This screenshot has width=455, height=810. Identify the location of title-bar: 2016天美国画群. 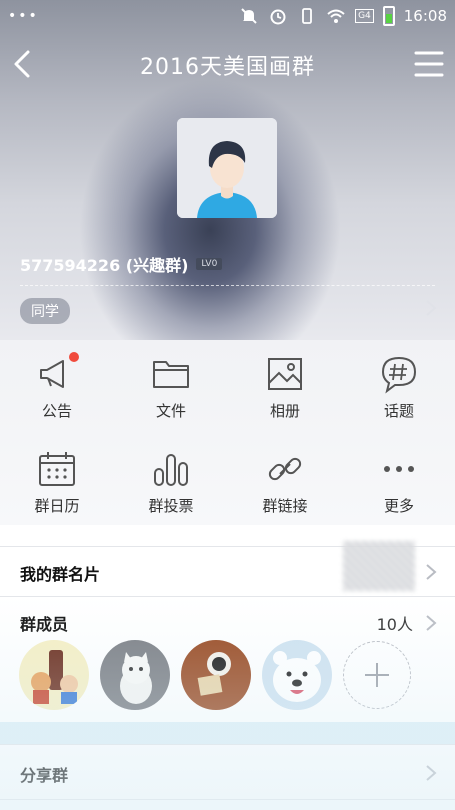
(227, 63).